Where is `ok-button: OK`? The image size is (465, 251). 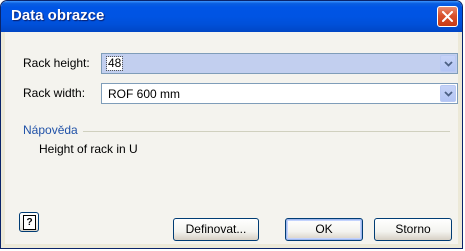
ok-button: OK is located at coordinates (324, 229).